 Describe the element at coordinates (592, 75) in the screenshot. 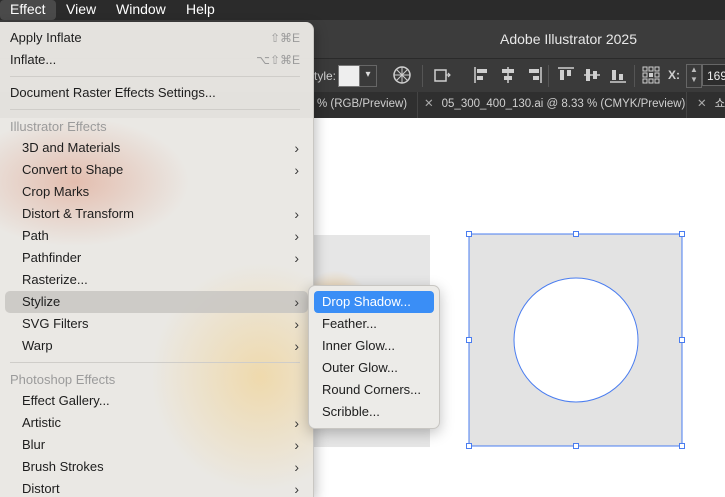

I see `align-middle-icon` at that location.